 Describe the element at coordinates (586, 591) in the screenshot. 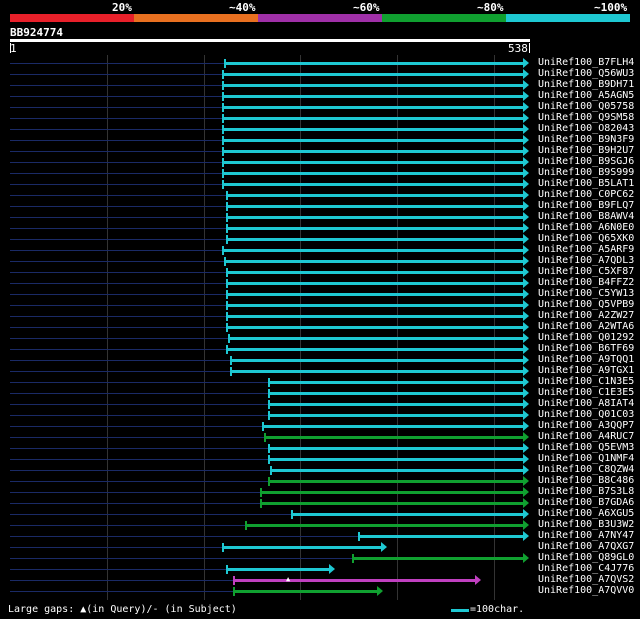

I see `hit-label: UniRef100_A7QVV0` at that location.